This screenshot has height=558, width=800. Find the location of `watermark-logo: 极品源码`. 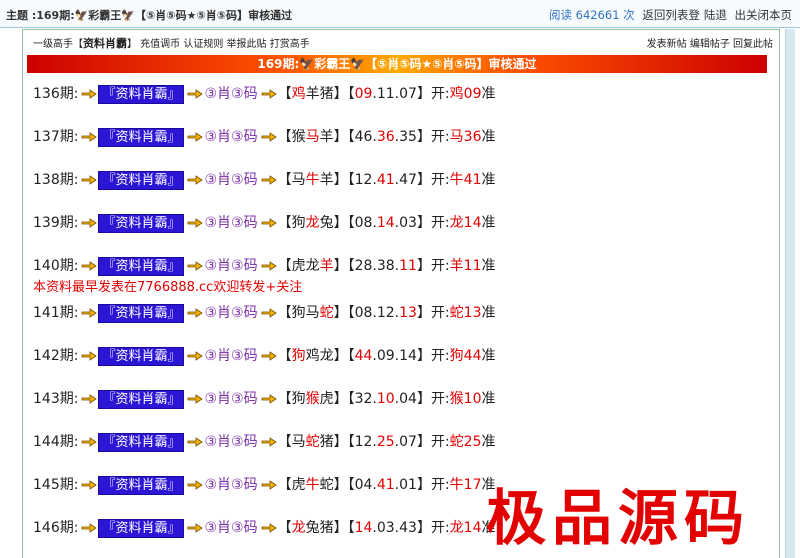

watermark-logo: 极品源码 is located at coordinates (618, 519).